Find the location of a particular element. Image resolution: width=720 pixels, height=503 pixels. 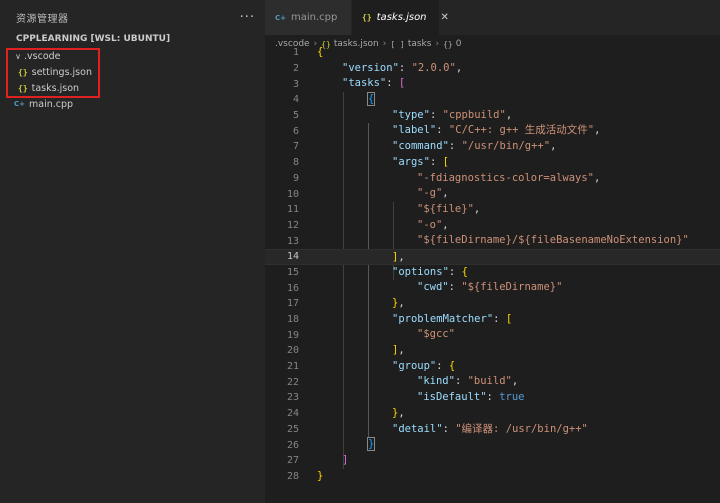

line-number: 25 is located at coordinates (292, 429).